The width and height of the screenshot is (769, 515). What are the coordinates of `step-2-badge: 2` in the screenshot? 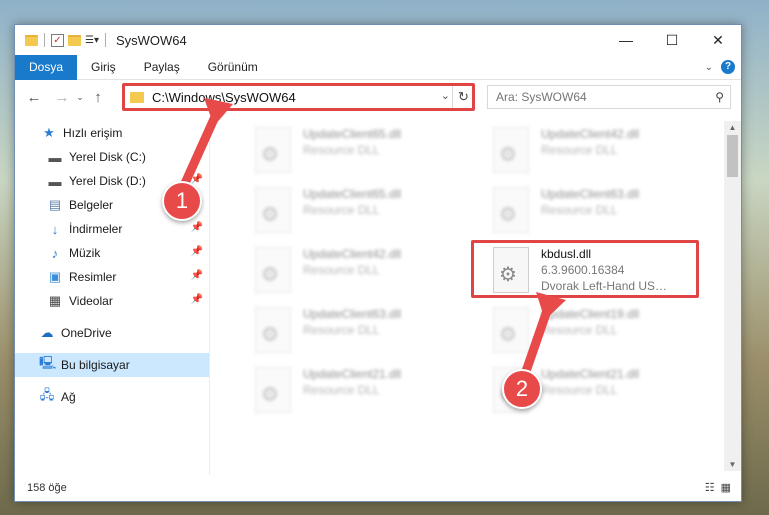 It's located at (522, 389).